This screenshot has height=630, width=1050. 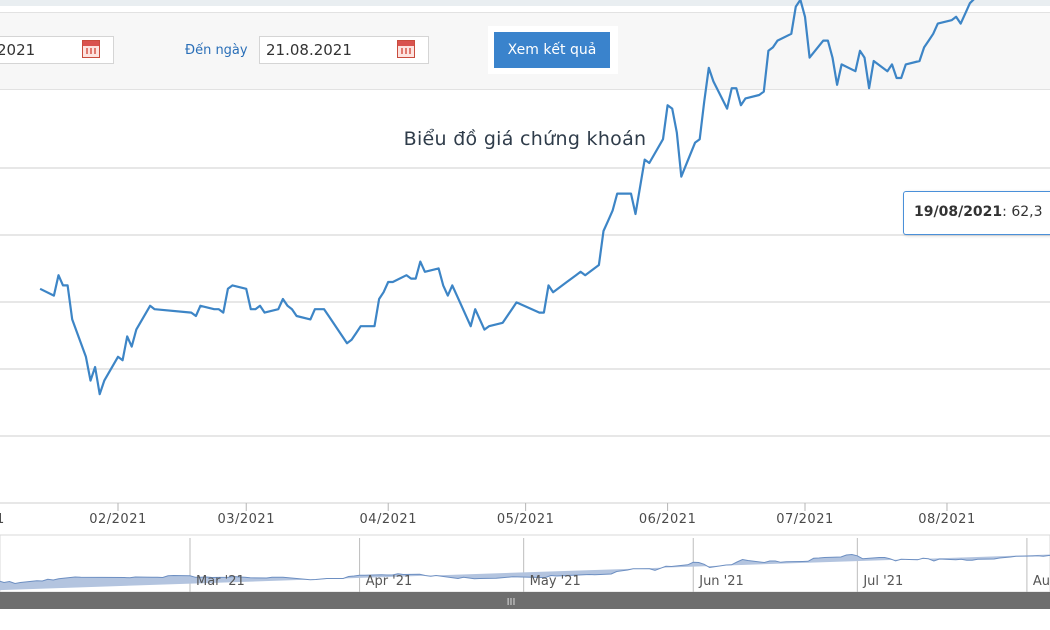 What do you see at coordinates (246, 519) in the screenshot?
I see `x-tick-label: 03/2021` at bounding box center [246, 519].